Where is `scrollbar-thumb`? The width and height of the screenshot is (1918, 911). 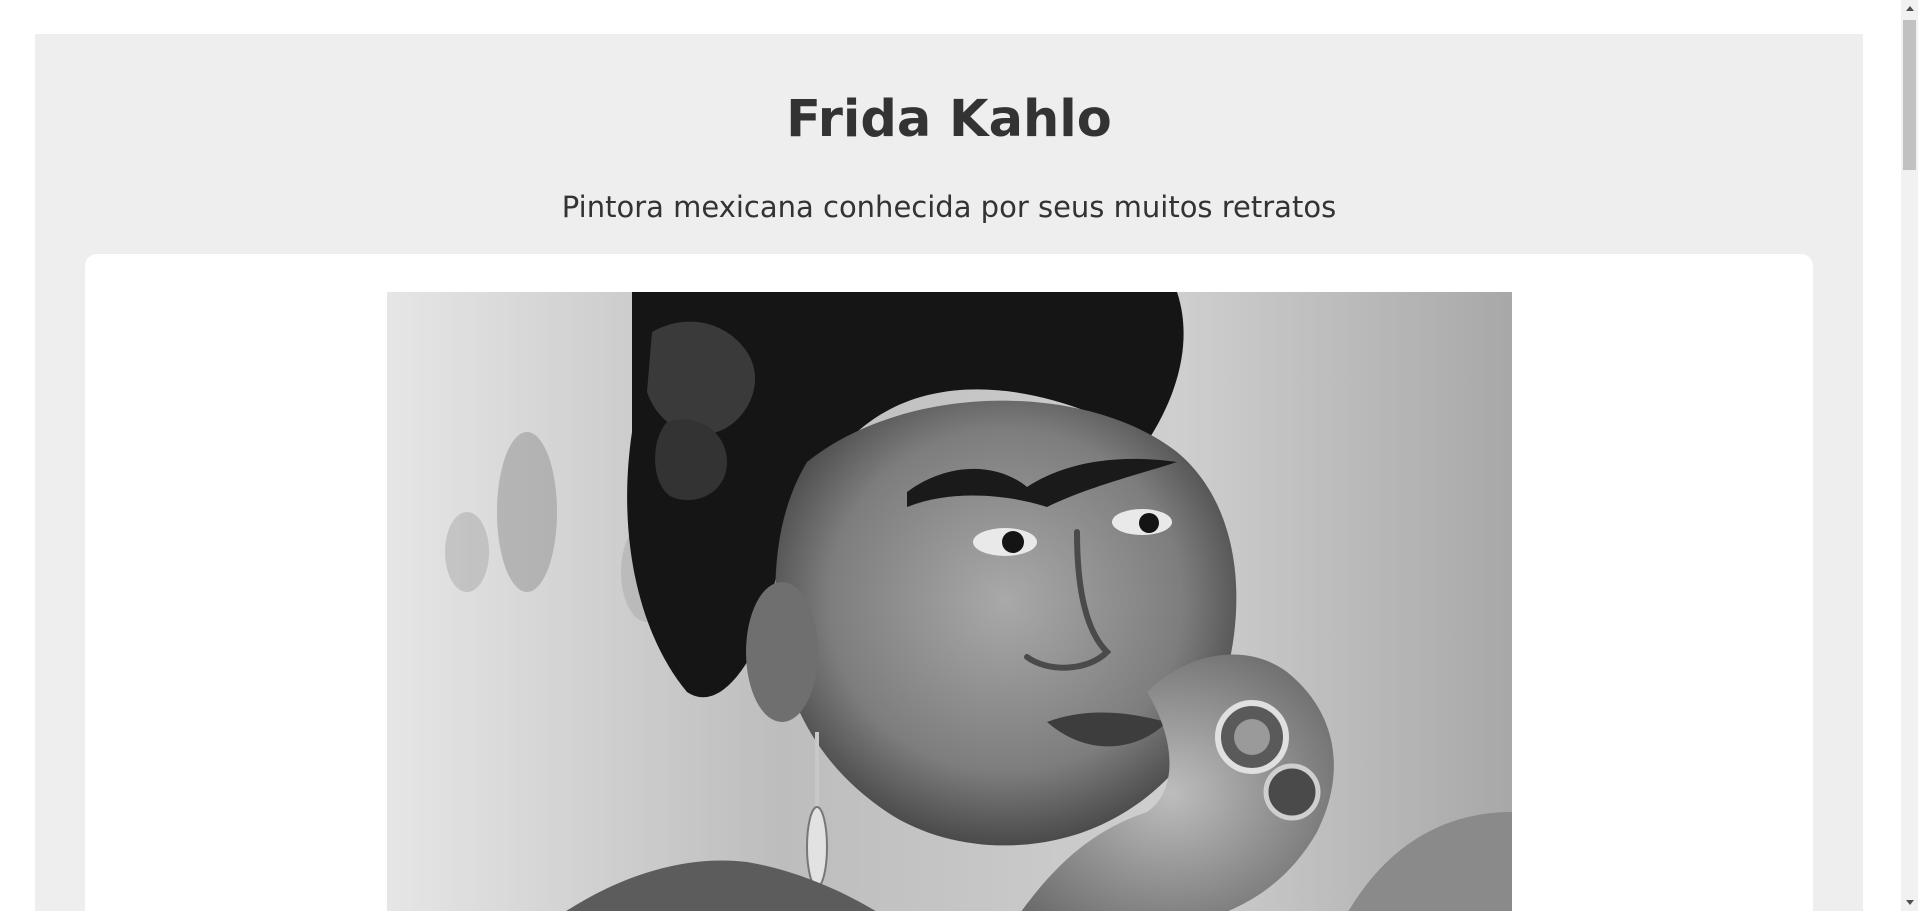 scrollbar-thumb is located at coordinates (1909, 95).